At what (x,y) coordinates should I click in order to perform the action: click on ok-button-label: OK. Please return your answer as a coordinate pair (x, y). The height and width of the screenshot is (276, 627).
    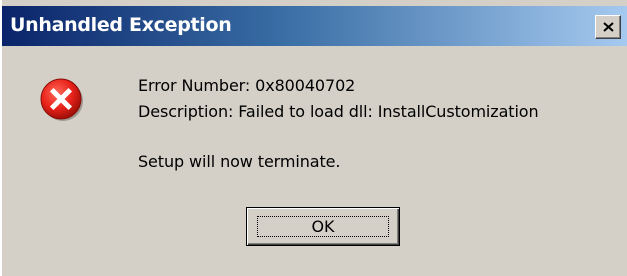
    Looking at the image, I should click on (323, 226).